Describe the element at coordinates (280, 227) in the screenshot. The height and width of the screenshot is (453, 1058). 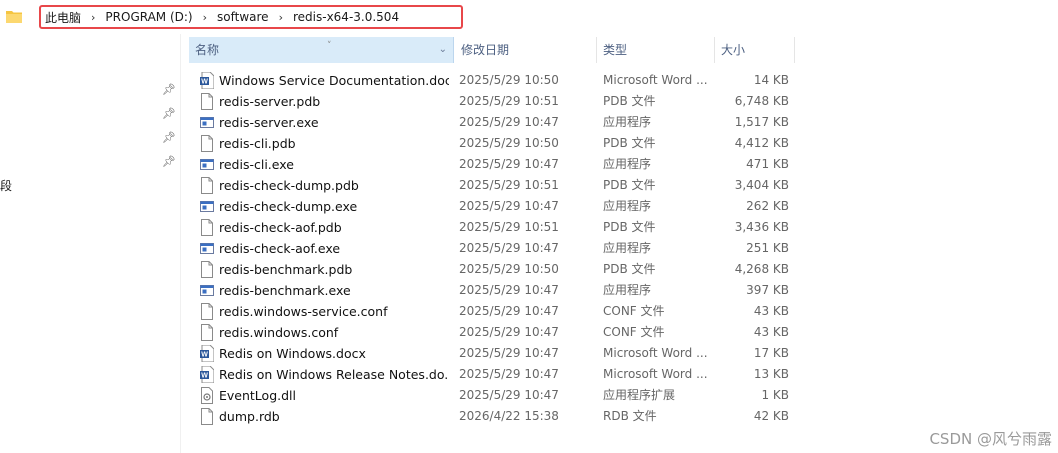
I see `file-name: redis-check-aof.pdb` at that location.